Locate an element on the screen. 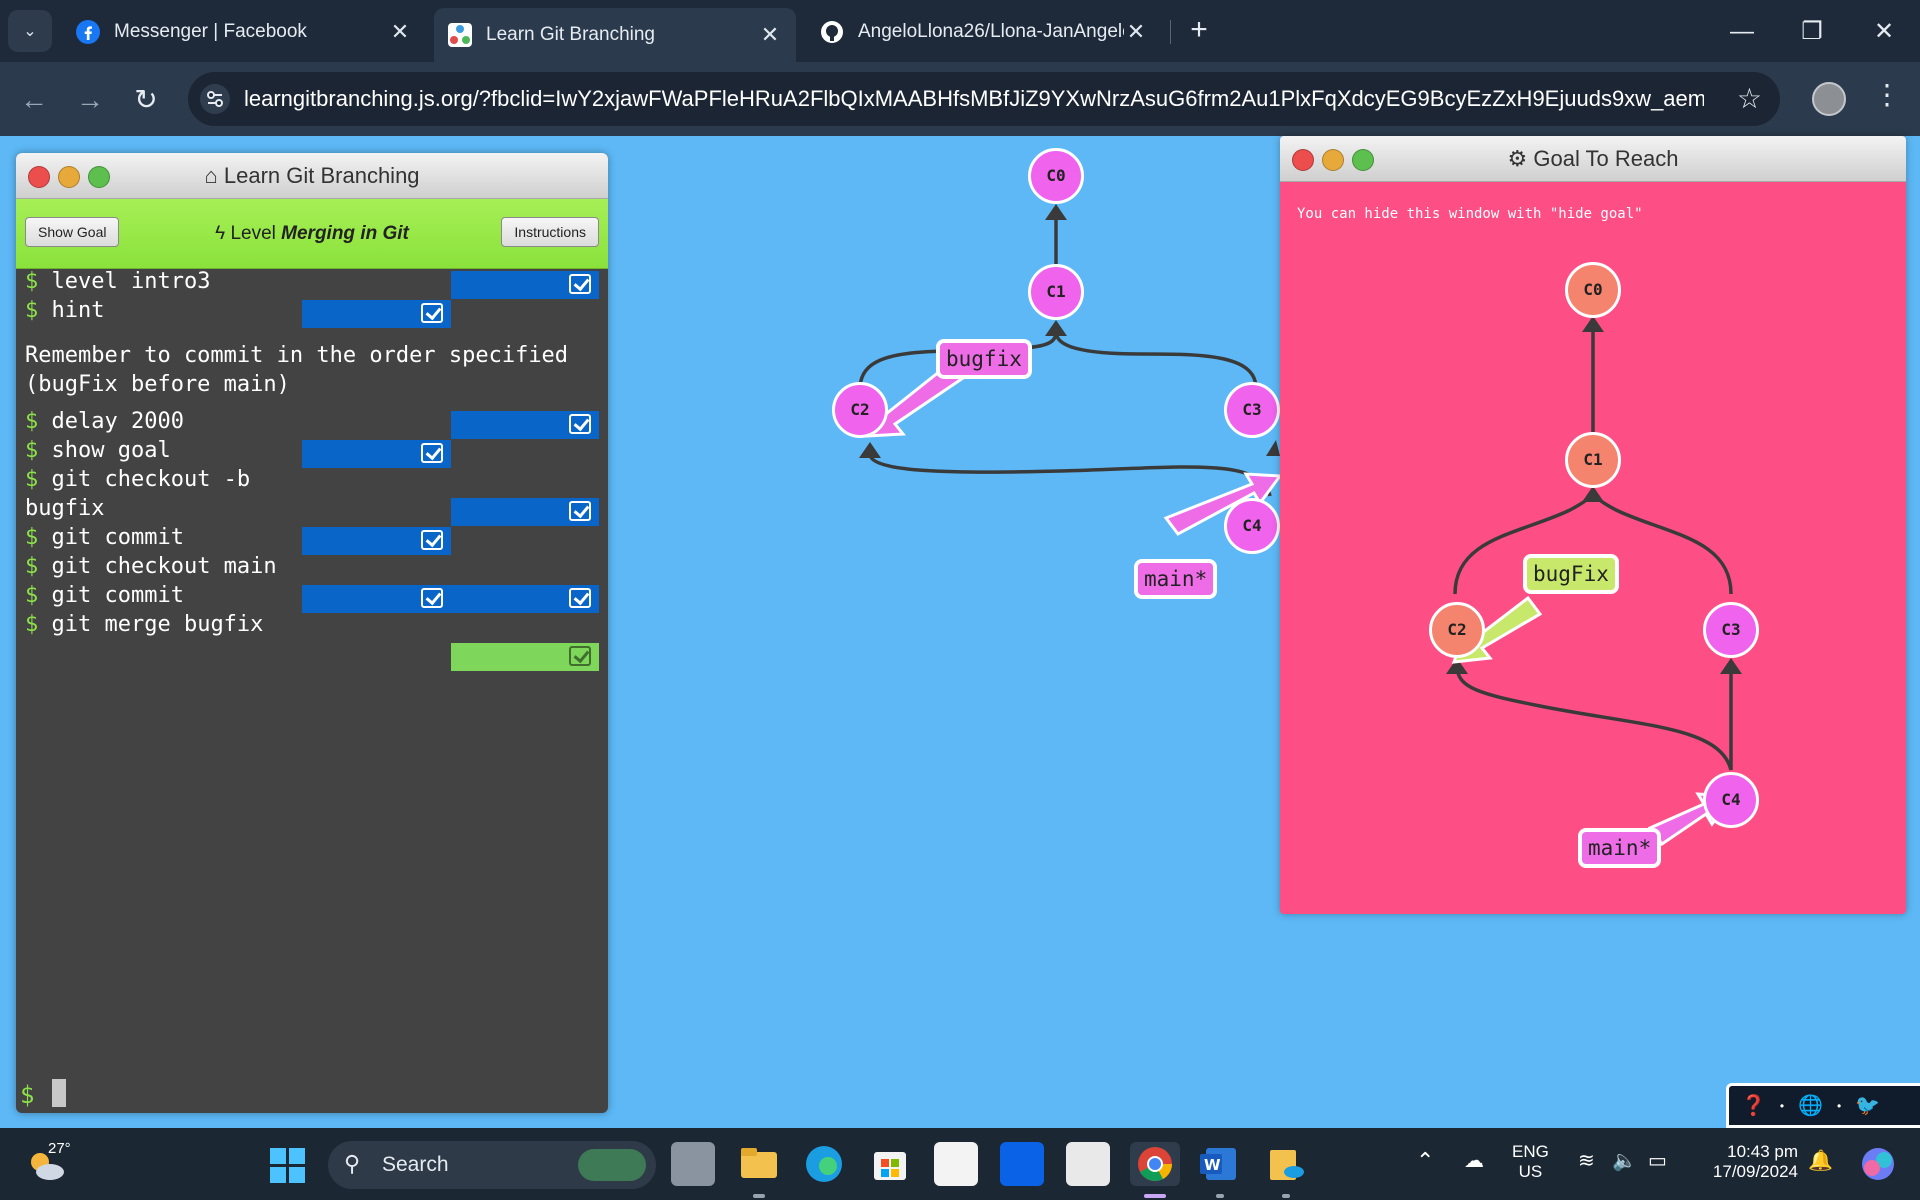 The image size is (1920, 1200). onedrive-status-icon: ☁ is located at coordinates (1474, 1160).